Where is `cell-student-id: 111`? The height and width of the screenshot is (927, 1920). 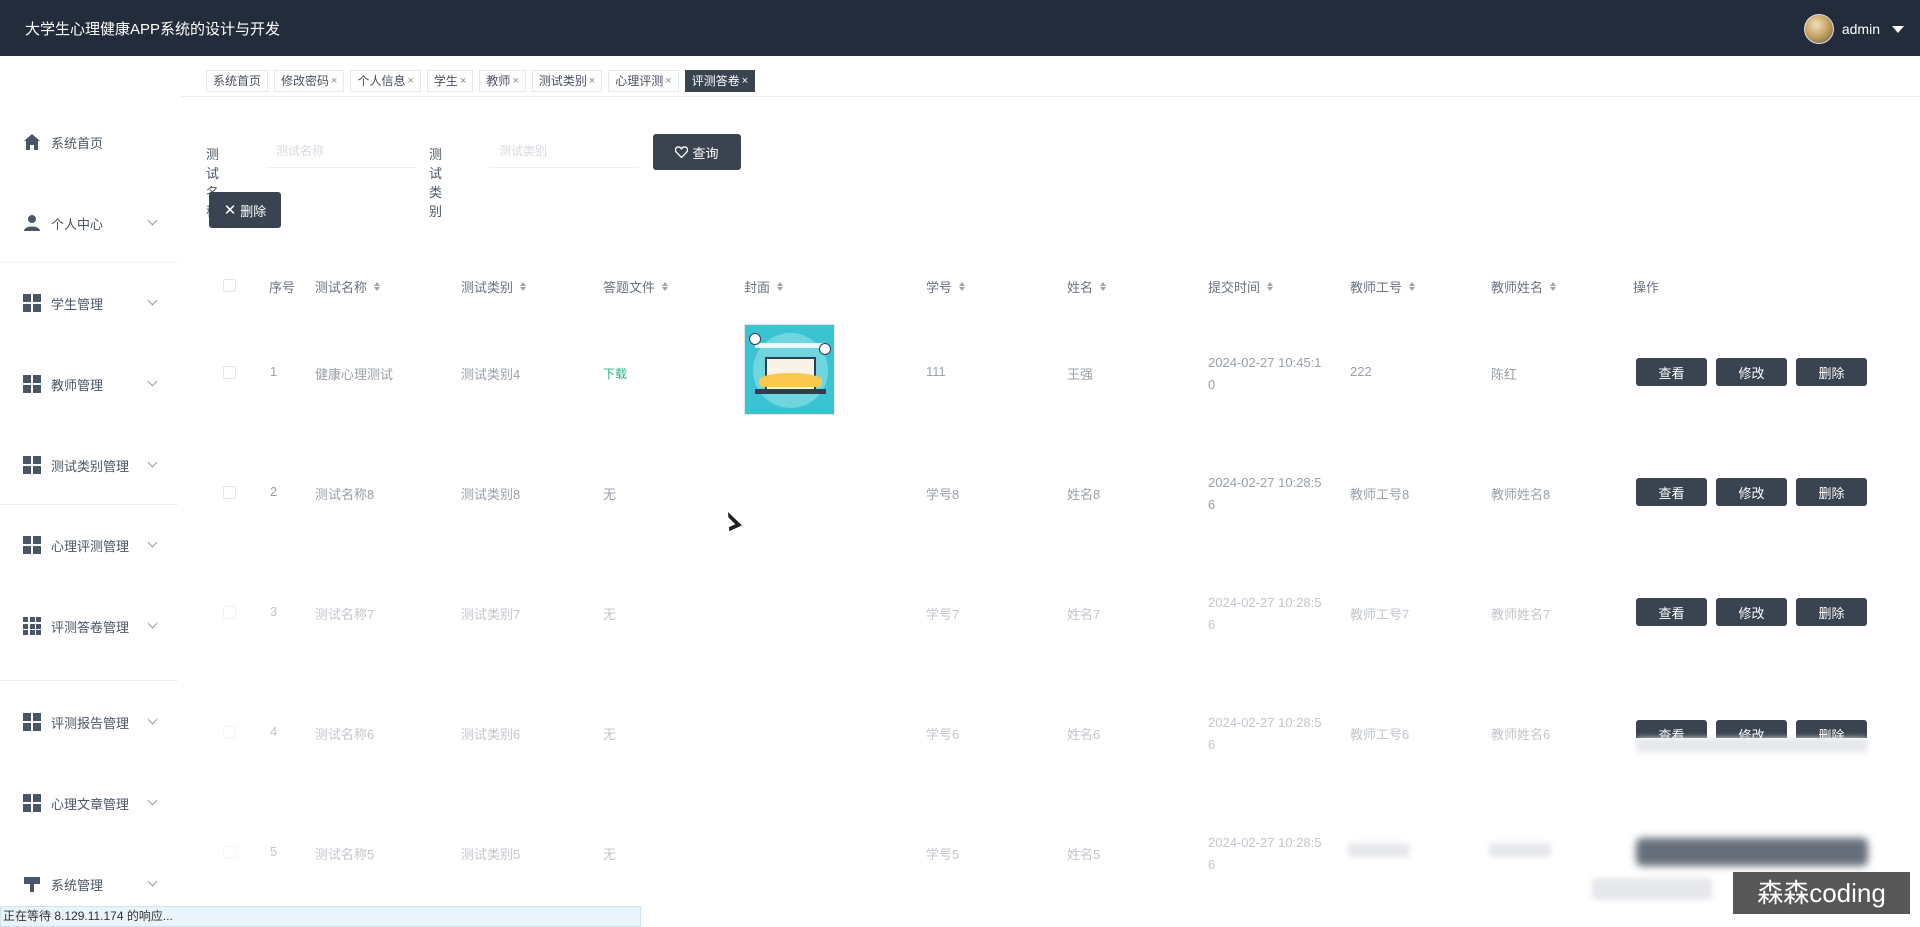
cell-student-id: 111 is located at coordinates (936, 371).